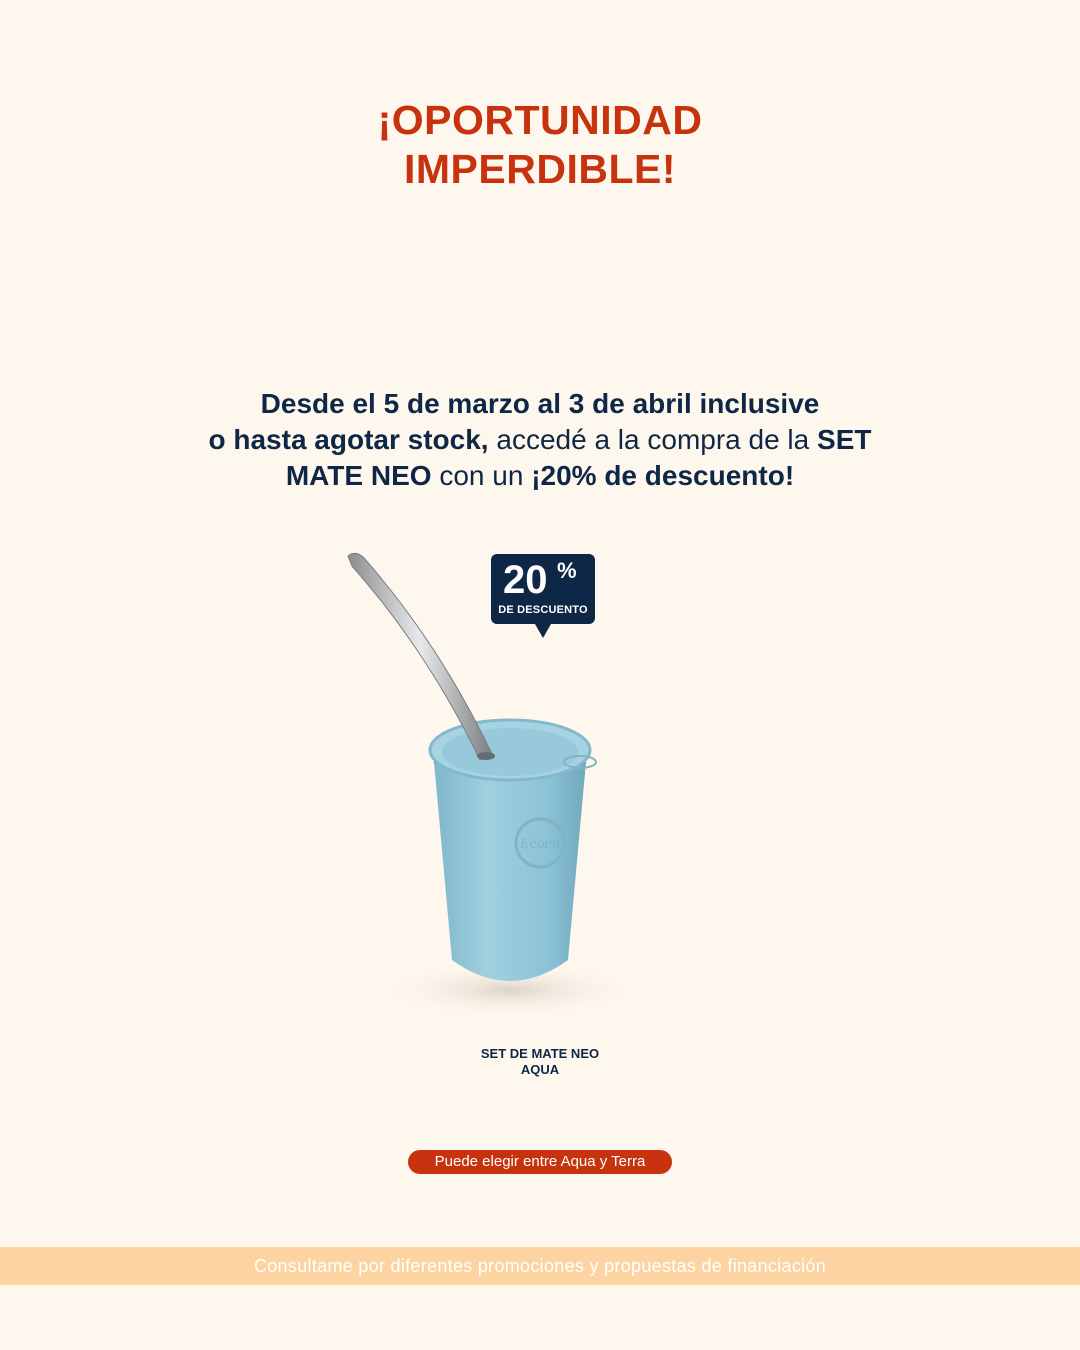 This screenshot has width=1080, height=1350. I want to click on promo-copy-line-3: MATE NEO con un ¡20% de descuento!, so click(540, 476).